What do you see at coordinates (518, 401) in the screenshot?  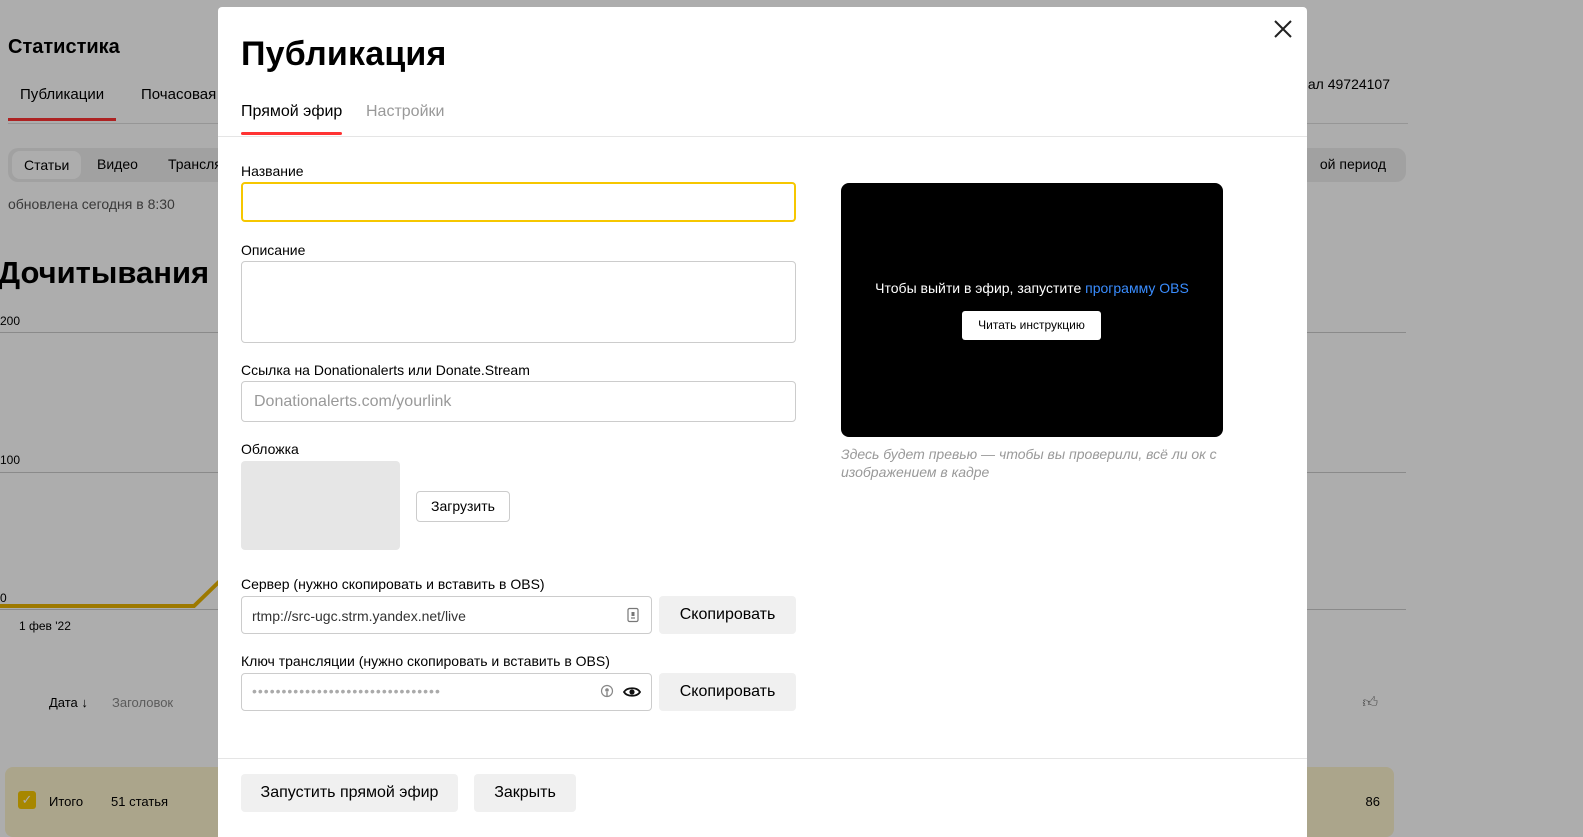 I see `donate-link-input` at bounding box center [518, 401].